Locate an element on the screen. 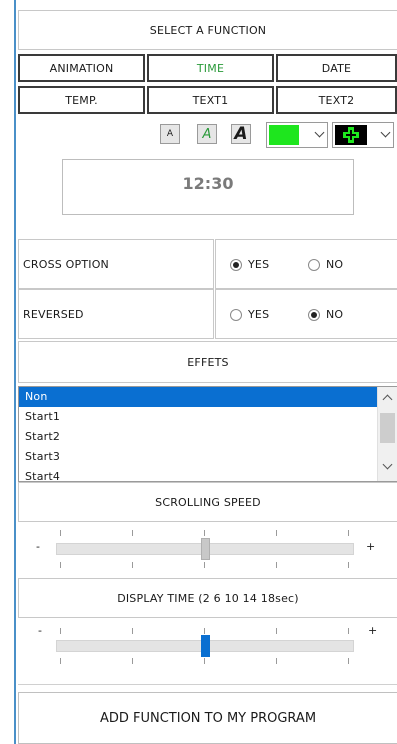 This screenshot has width=397, height=744. add-function-button: ADD FUNCTION TO MY PROGRAM is located at coordinates (207, 718).